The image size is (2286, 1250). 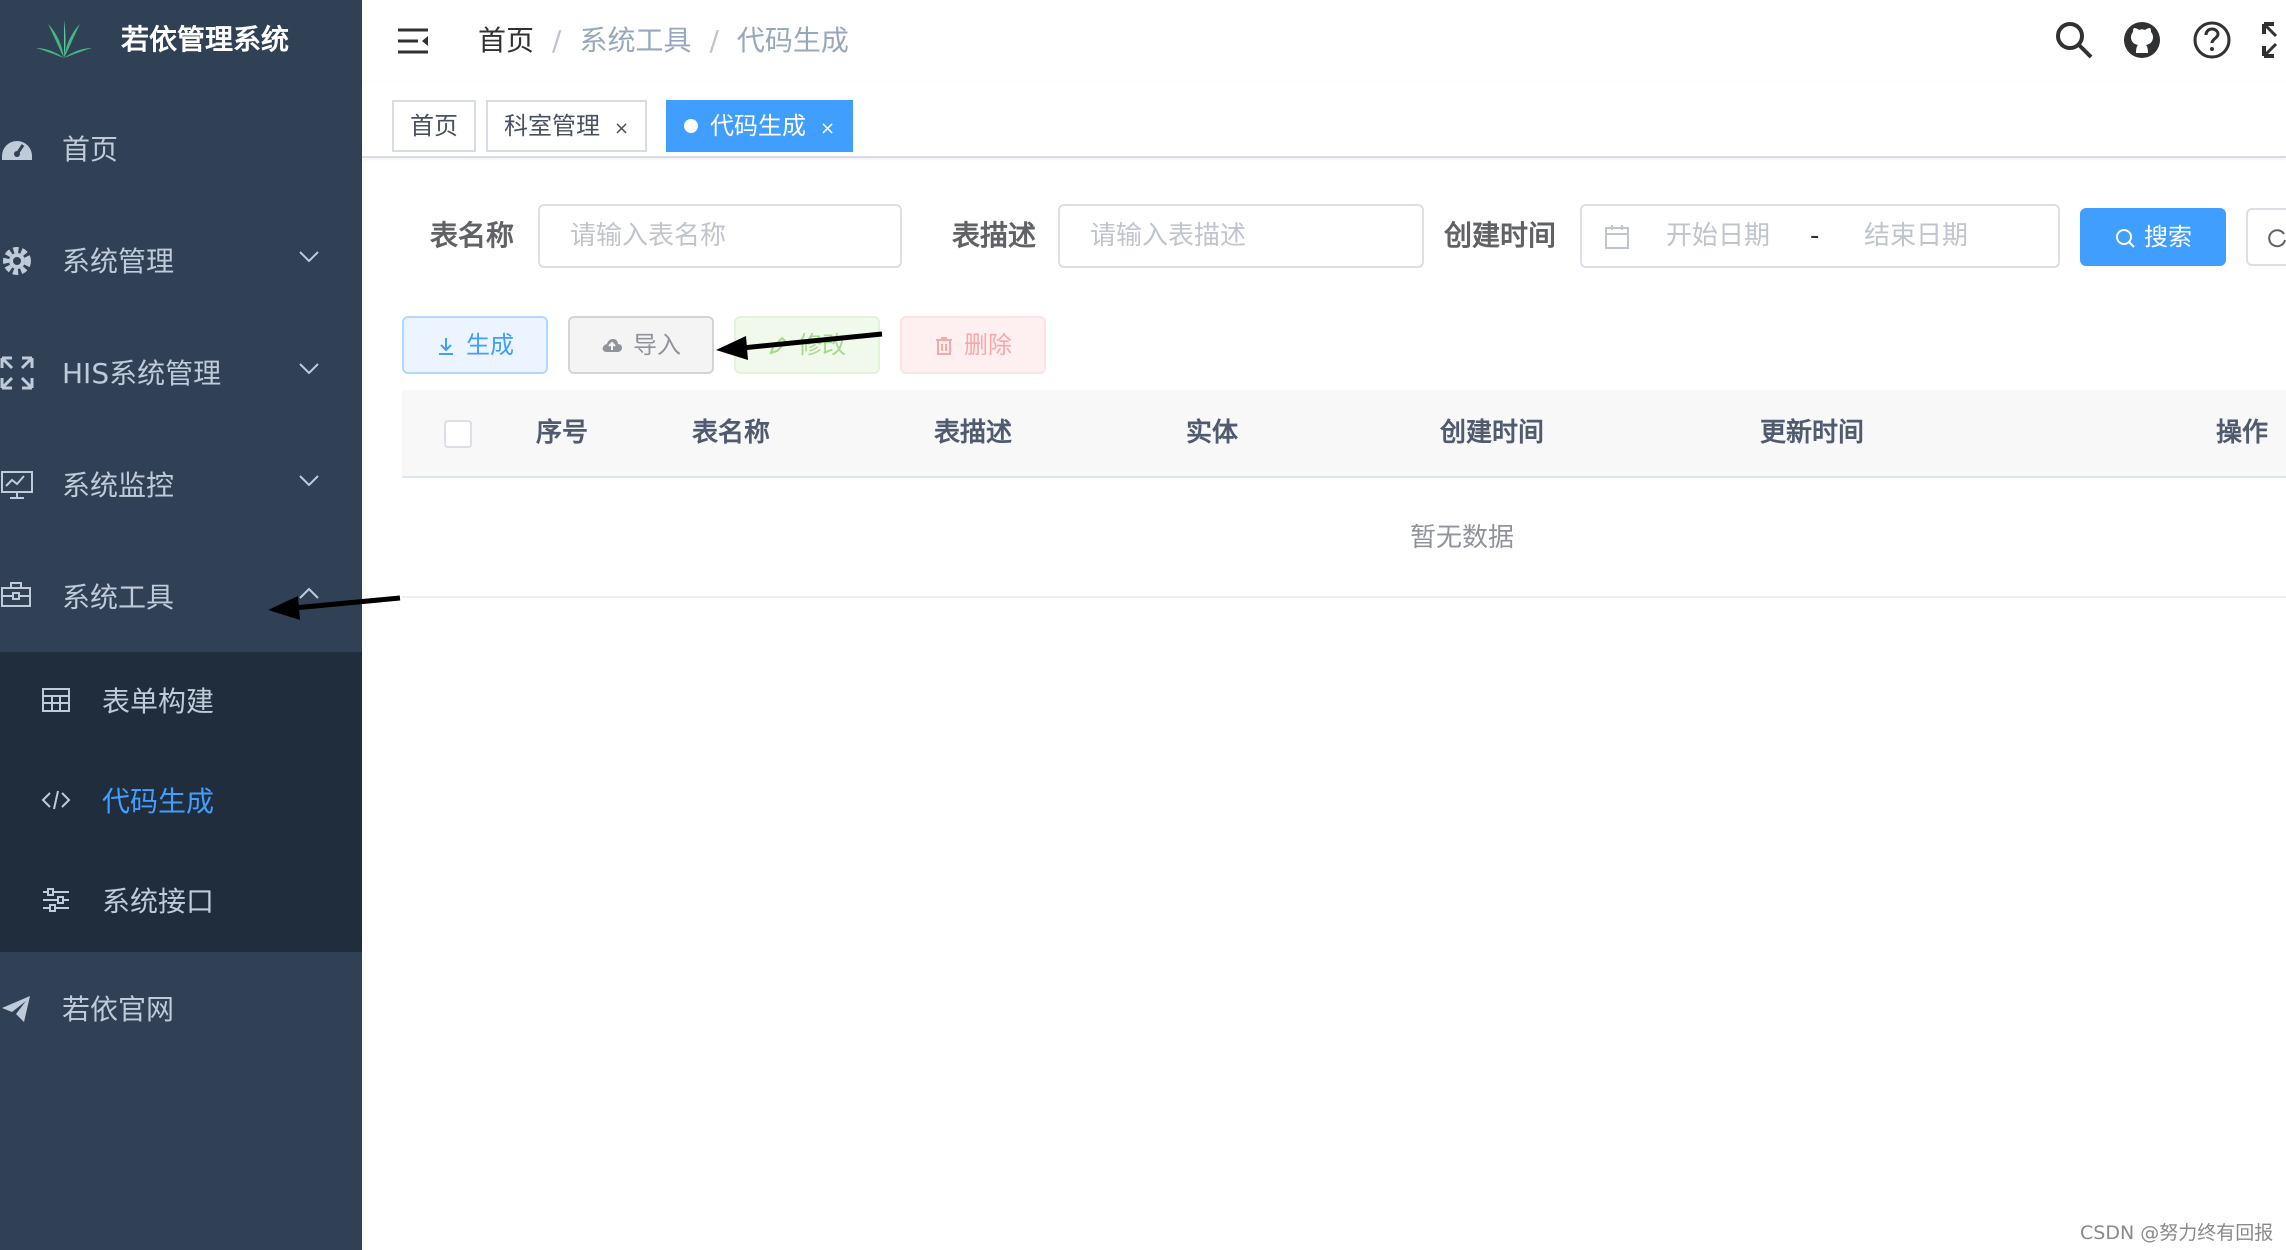 I want to click on sidebar-subitem-codegen: 代码生成, so click(x=181, y=802).